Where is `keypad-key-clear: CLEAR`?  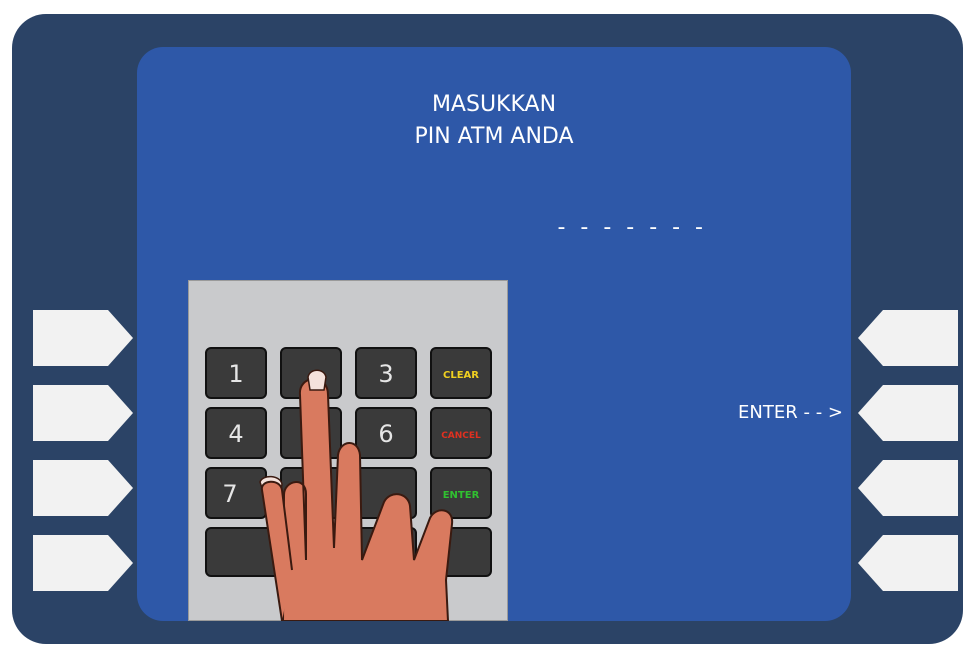 keypad-key-clear: CLEAR is located at coordinates (461, 373).